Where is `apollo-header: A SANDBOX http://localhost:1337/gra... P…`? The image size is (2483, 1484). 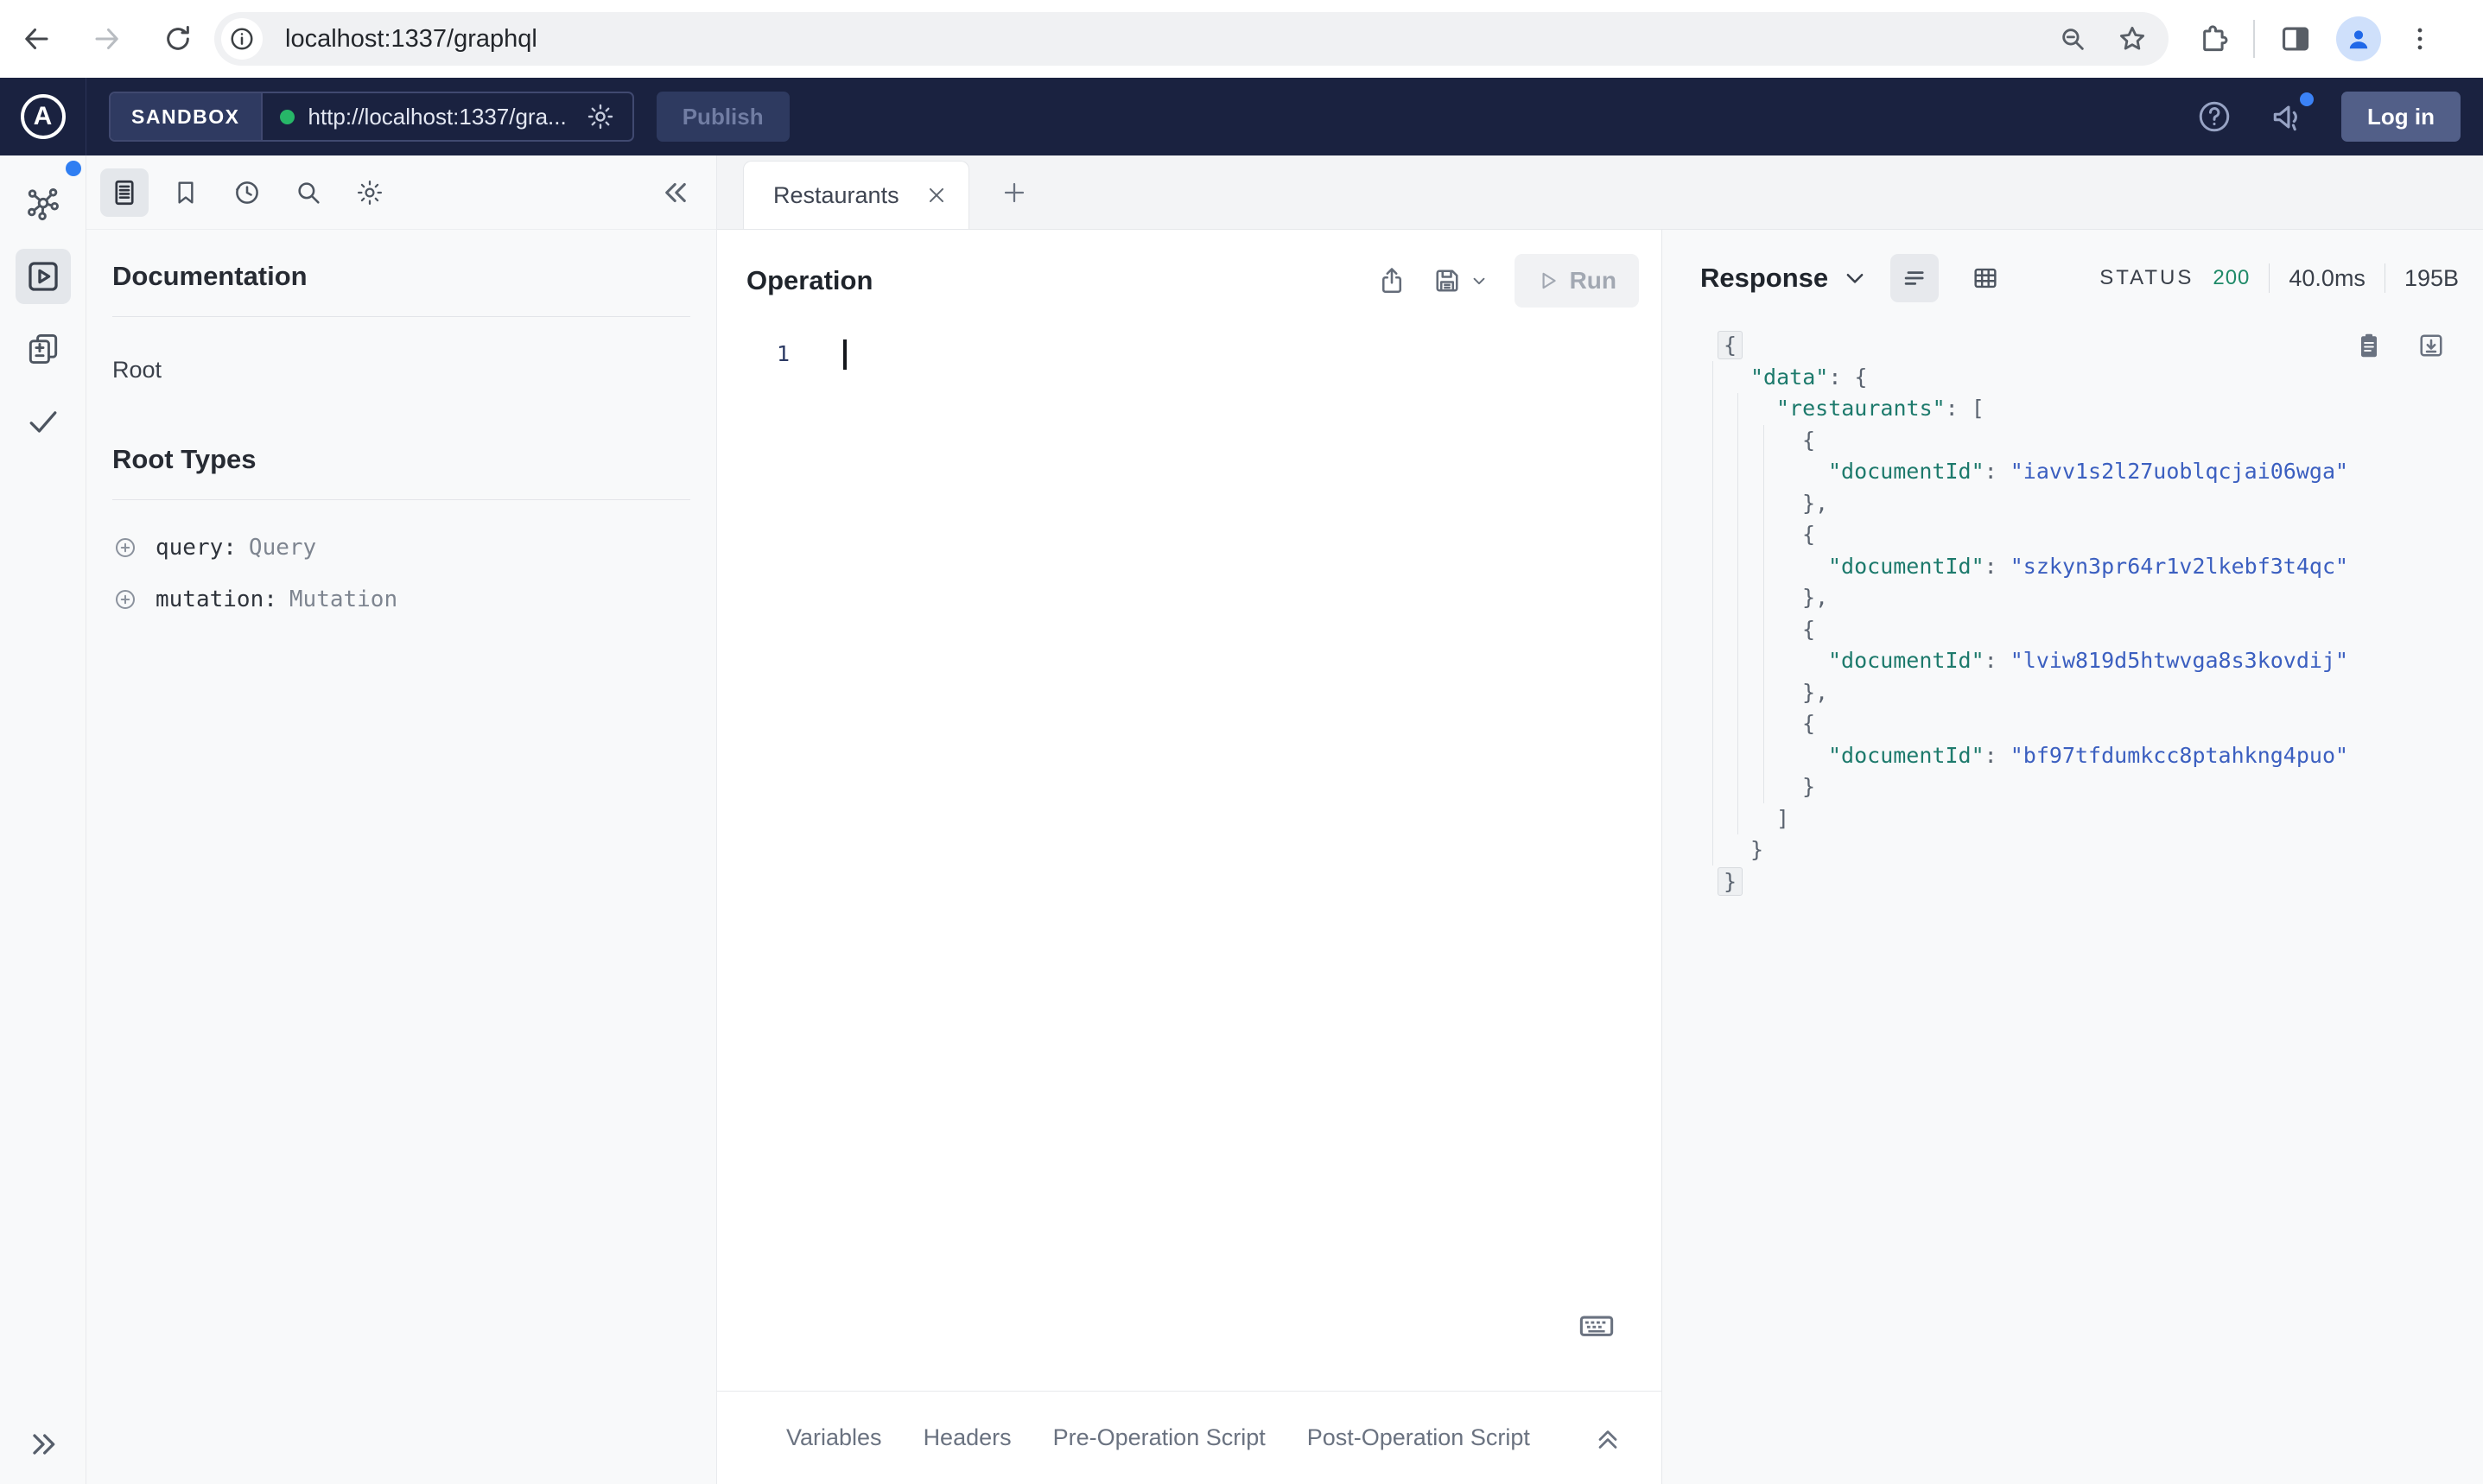
apollo-header: A SANDBOX http://localhost:1337/gra... P… is located at coordinates (1242, 116).